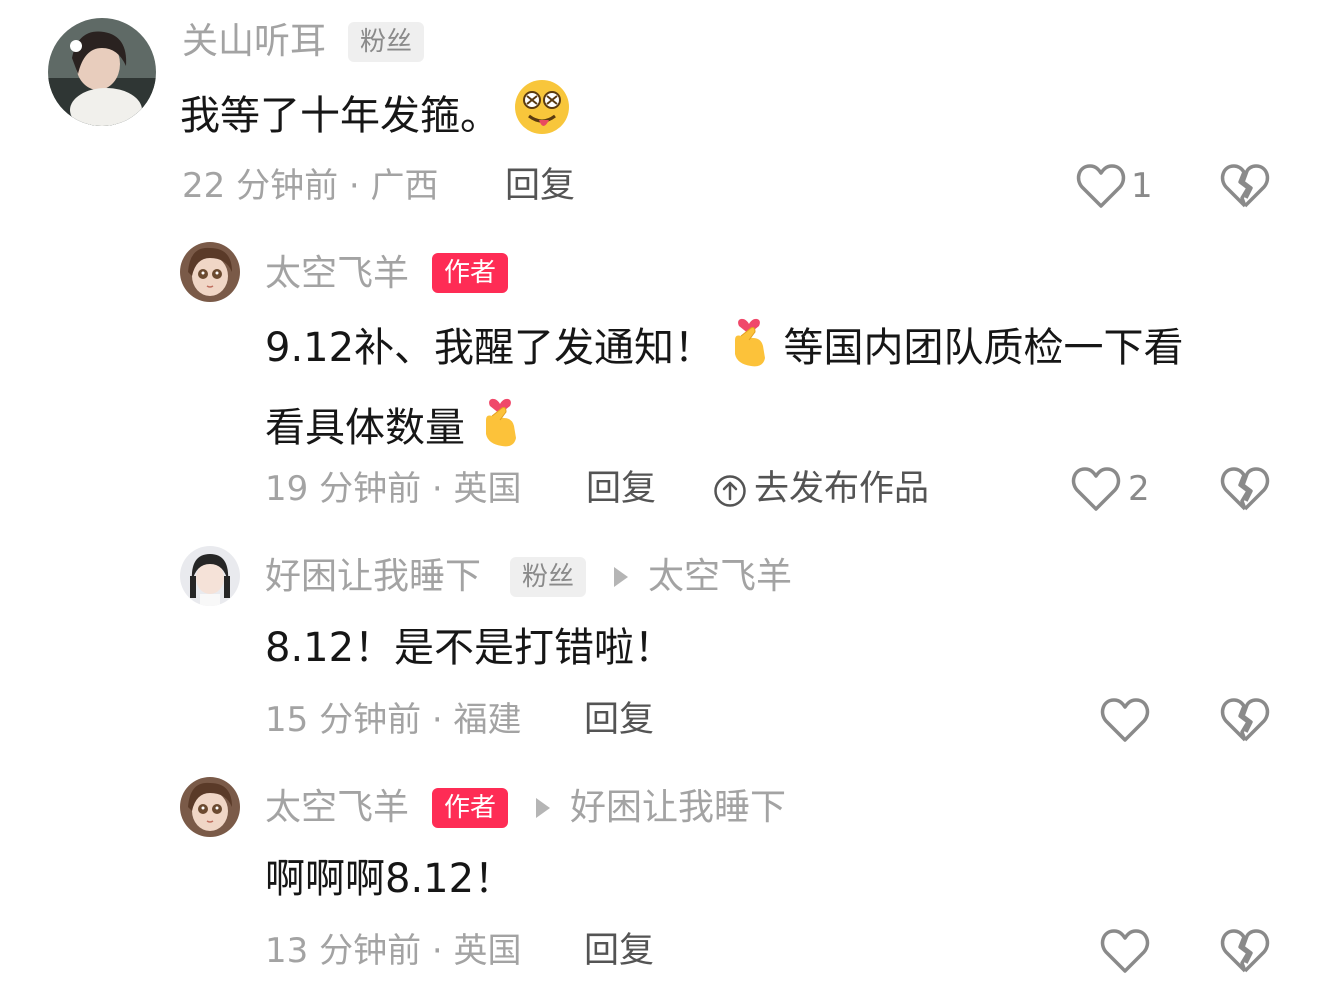 Image resolution: width=1320 pixels, height=998 pixels. I want to click on comment-text: 我等了十年发箍。, so click(375, 118).